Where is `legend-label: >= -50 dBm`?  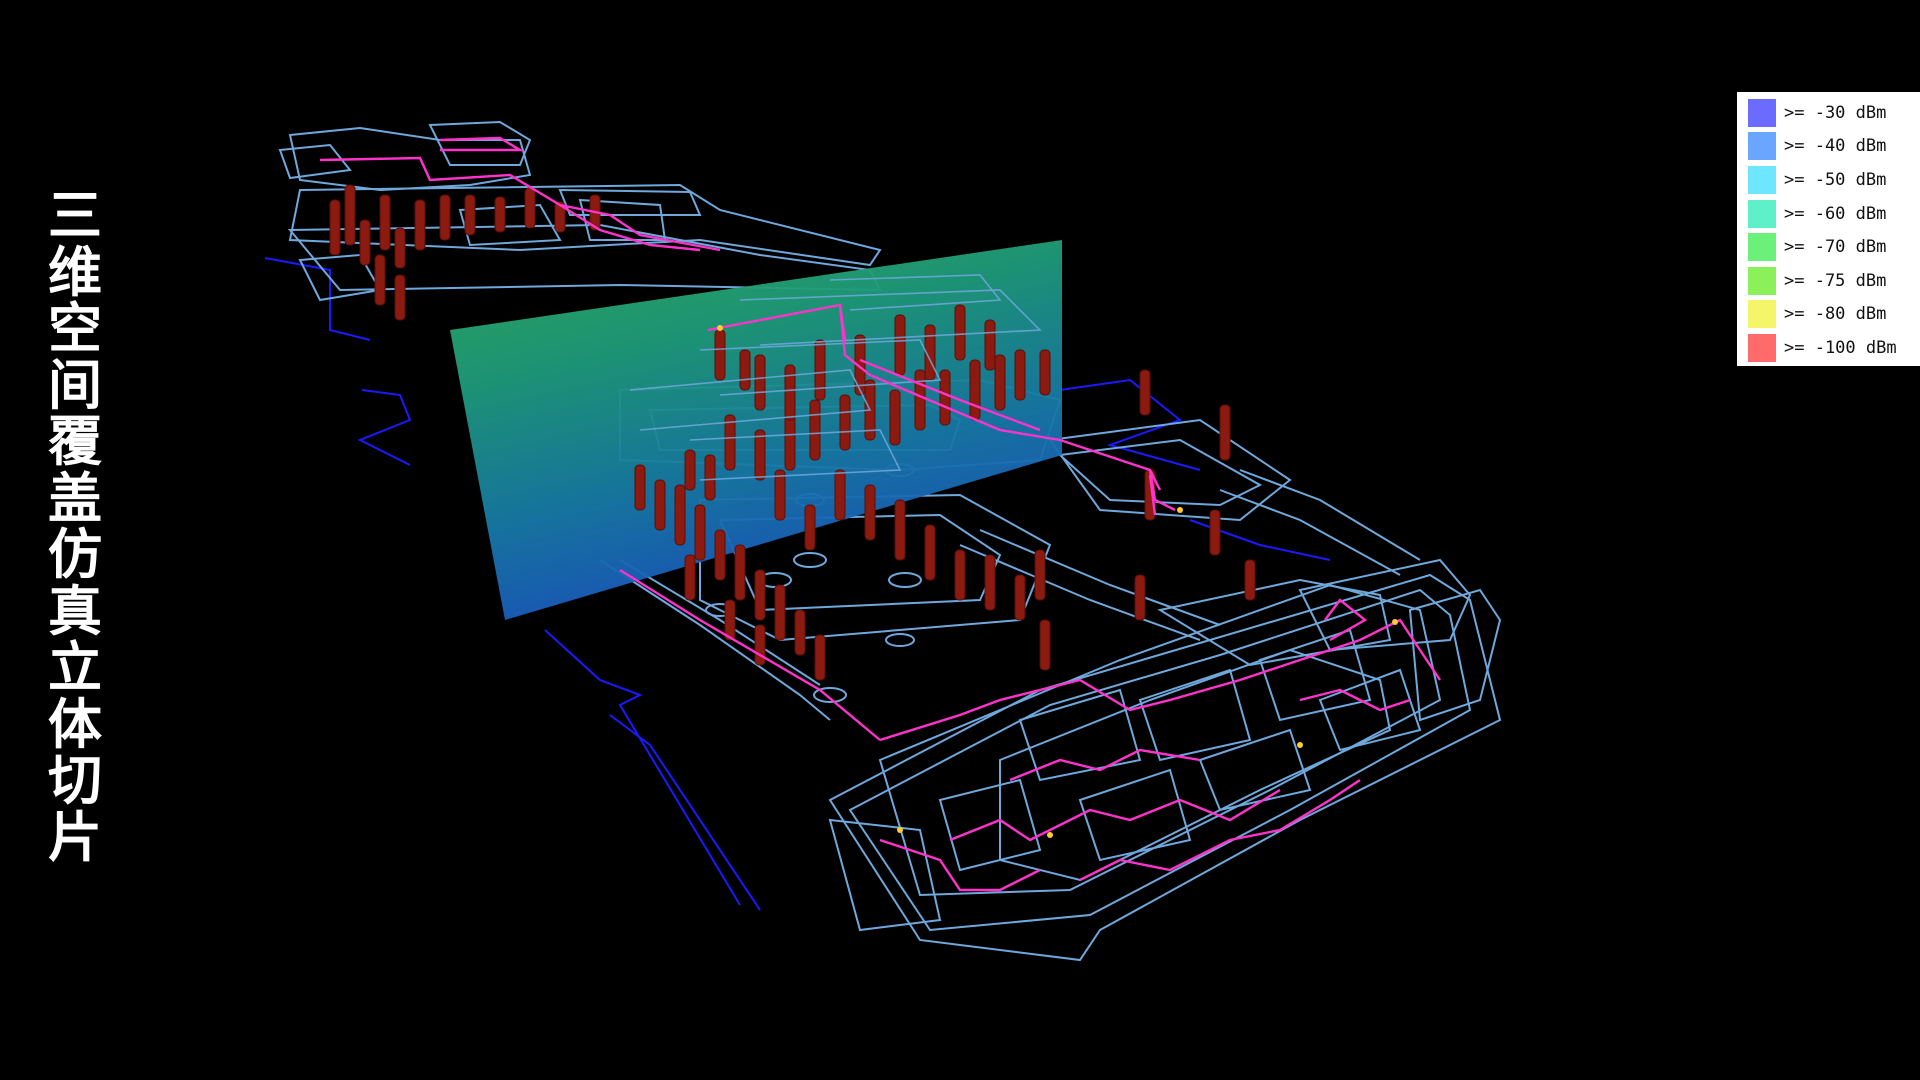
legend-label: >= -50 dBm is located at coordinates (1835, 179).